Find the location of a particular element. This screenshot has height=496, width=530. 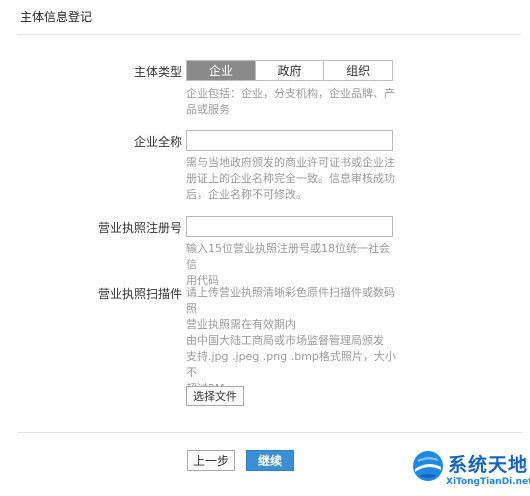

previous-step-button: 上一步 is located at coordinates (211, 460).